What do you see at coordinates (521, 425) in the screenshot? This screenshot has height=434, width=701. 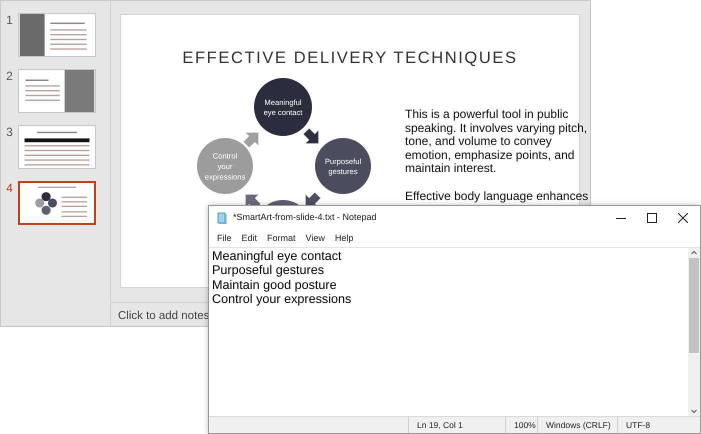 I see `status-text: 100%` at bounding box center [521, 425].